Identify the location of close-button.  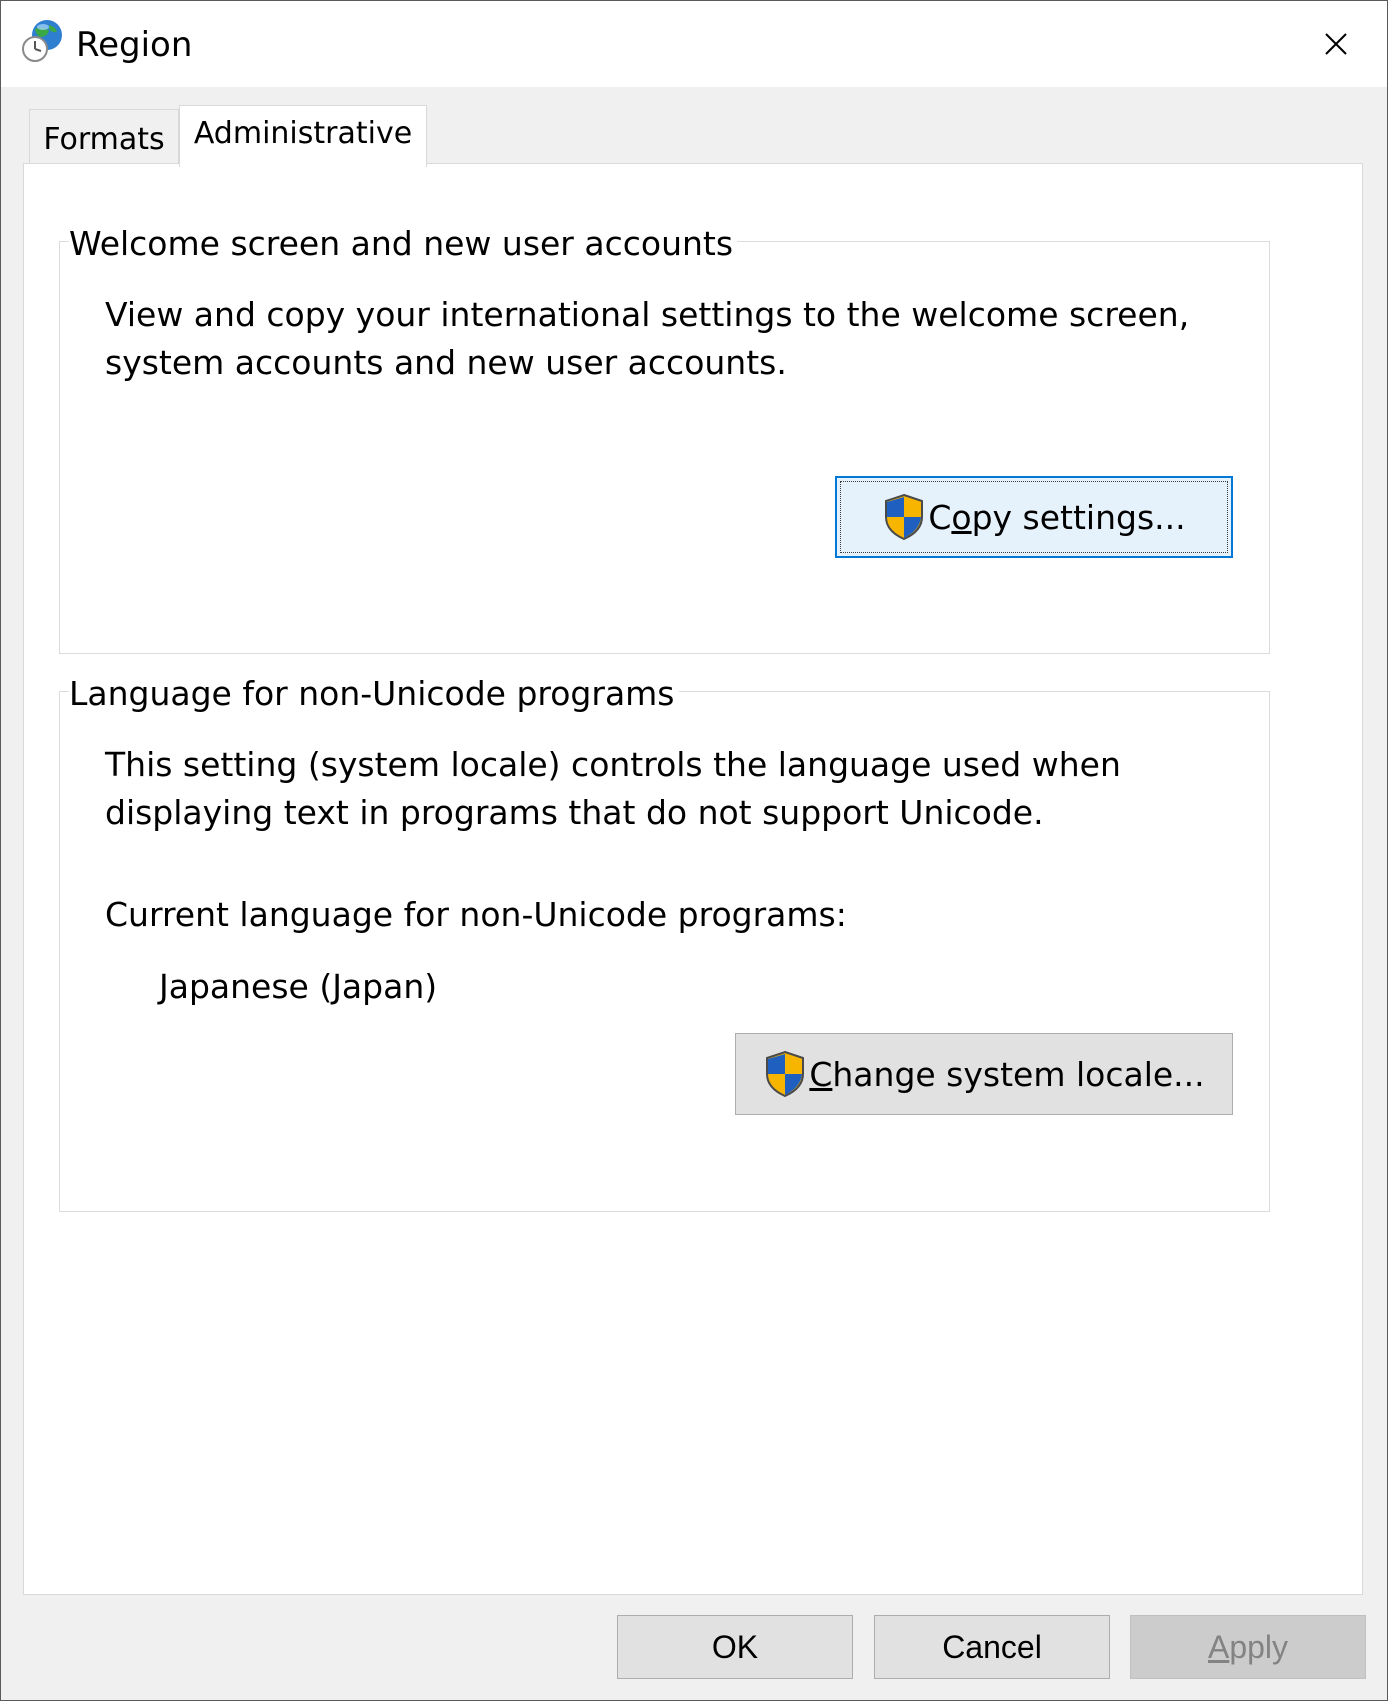
(1336, 44).